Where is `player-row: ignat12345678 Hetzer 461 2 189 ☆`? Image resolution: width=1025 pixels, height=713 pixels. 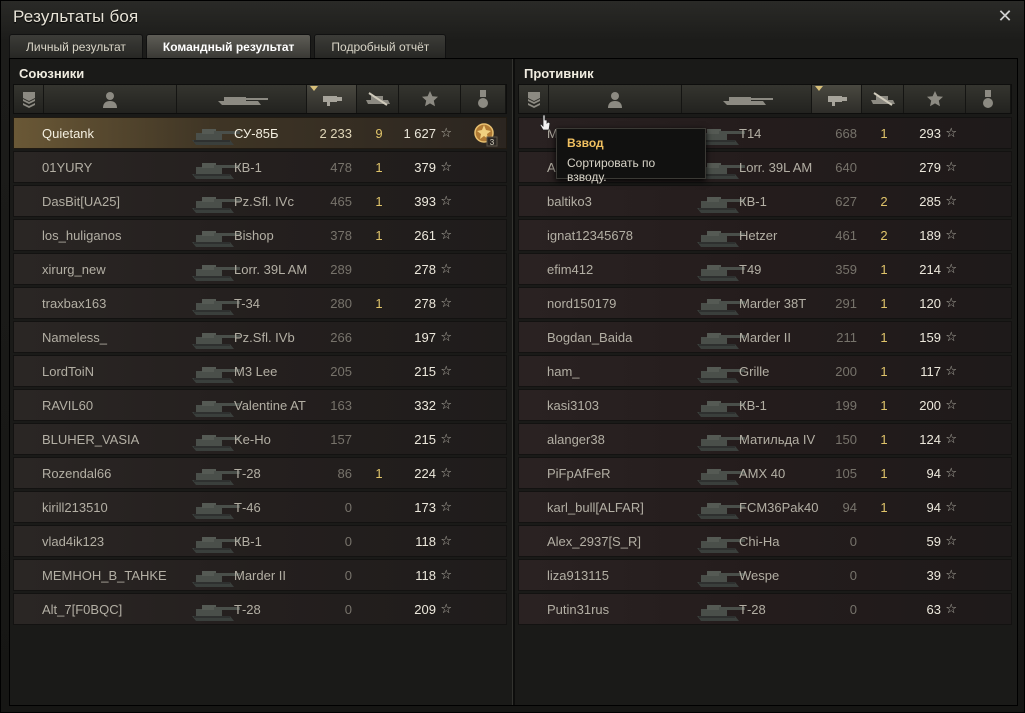 player-row: ignat12345678 Hetzer 461 2 189 ☆ is located at coordinates (765, 235).